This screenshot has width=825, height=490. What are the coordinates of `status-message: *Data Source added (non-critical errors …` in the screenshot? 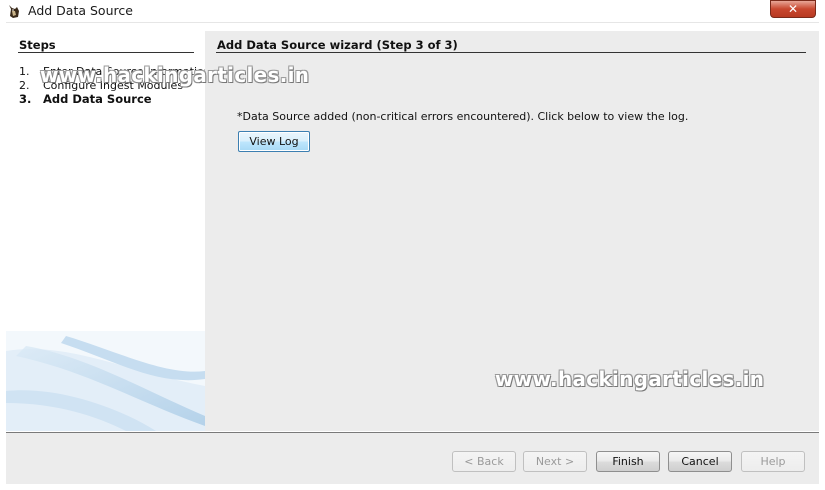 It's located at (463, 116).